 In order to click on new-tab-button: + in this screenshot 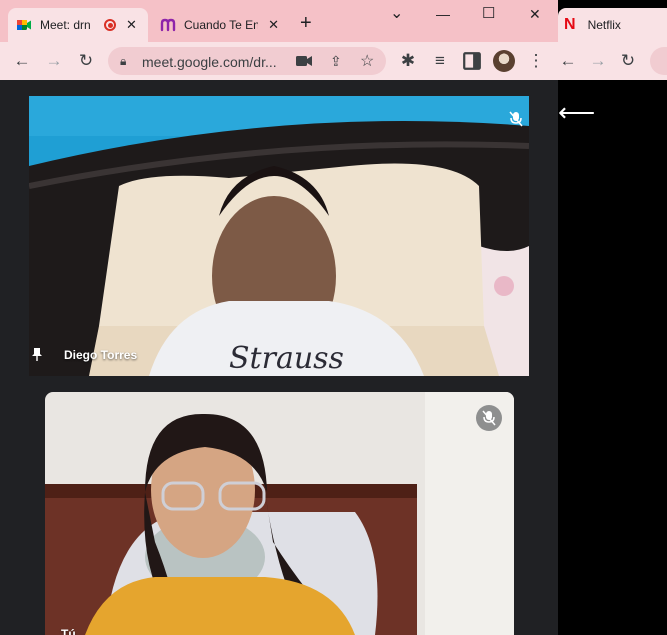, I will do `click(306, 23)`.